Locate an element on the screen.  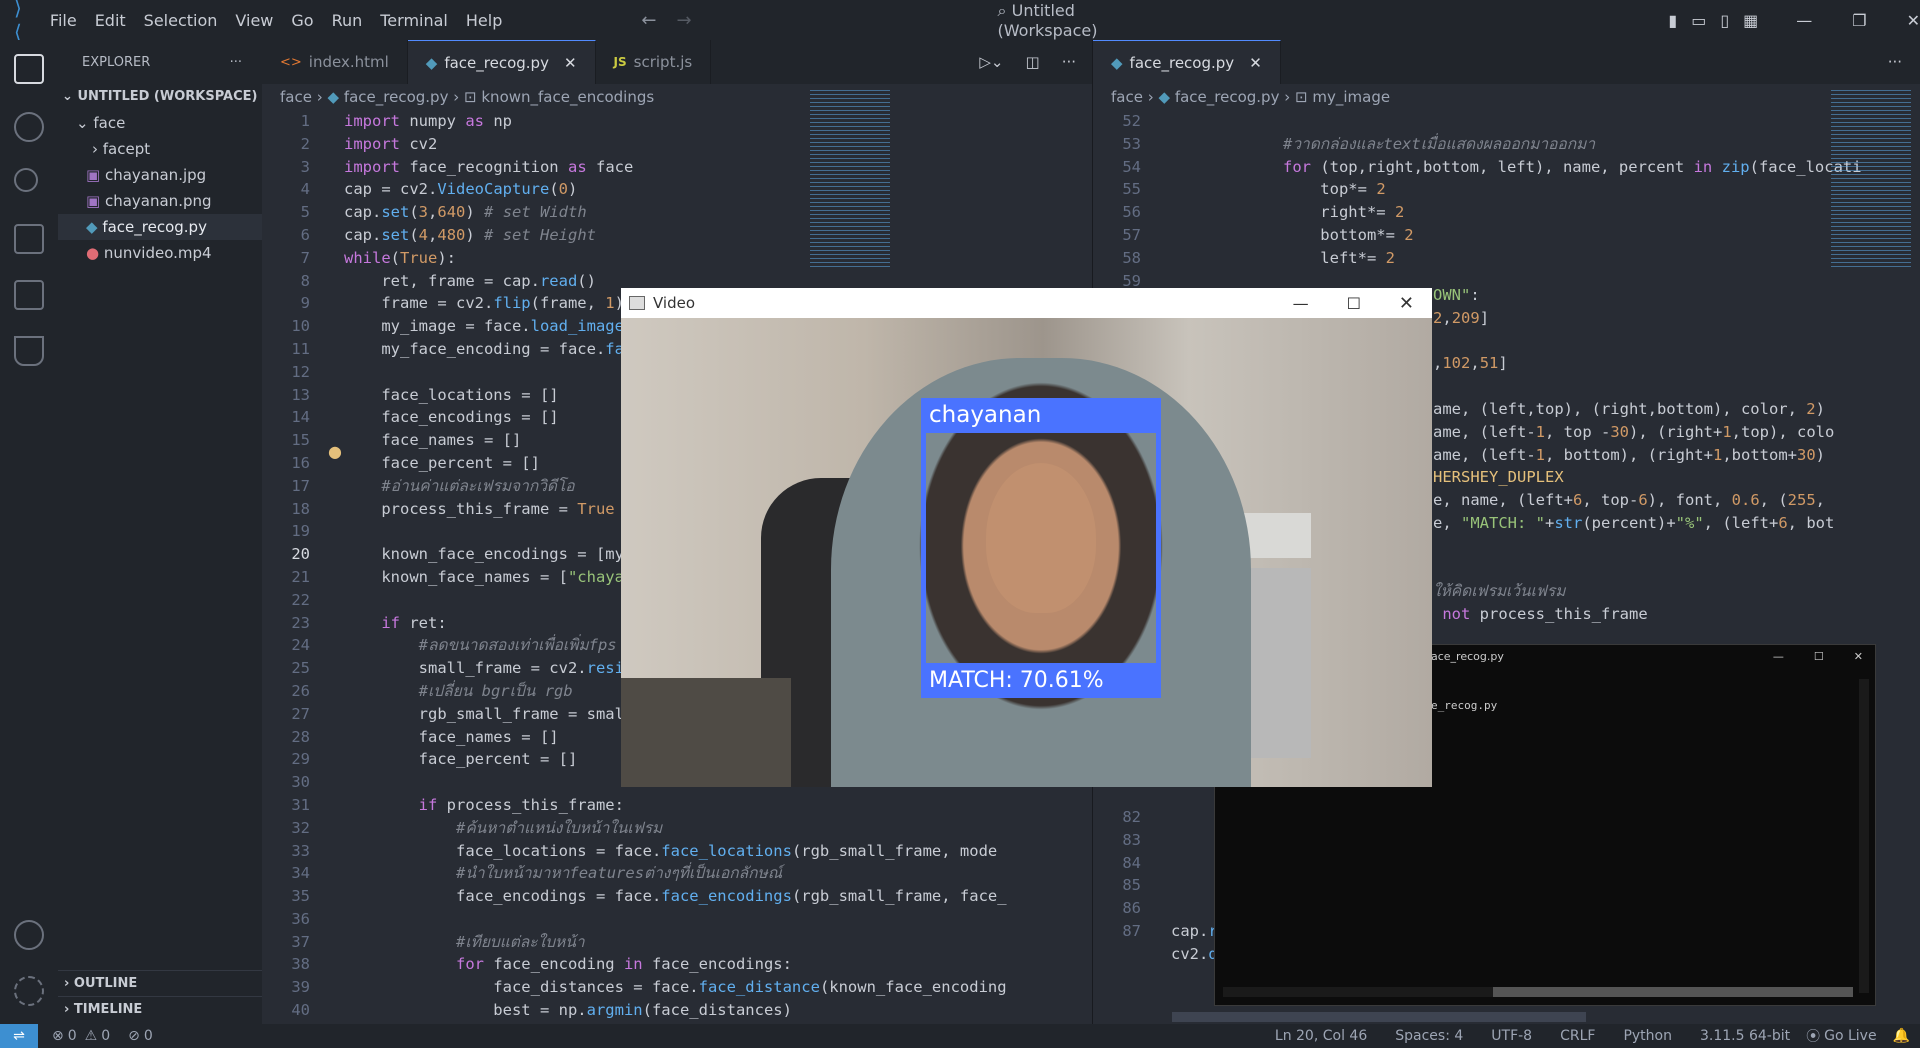
tree-item-face-recog-py: ◆ face_recog.py is located at coordinates (160, 227).